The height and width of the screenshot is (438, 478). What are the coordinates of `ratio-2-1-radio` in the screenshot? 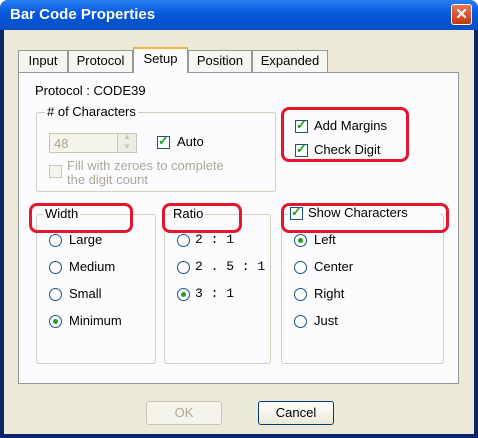 It's located at (183, 240).